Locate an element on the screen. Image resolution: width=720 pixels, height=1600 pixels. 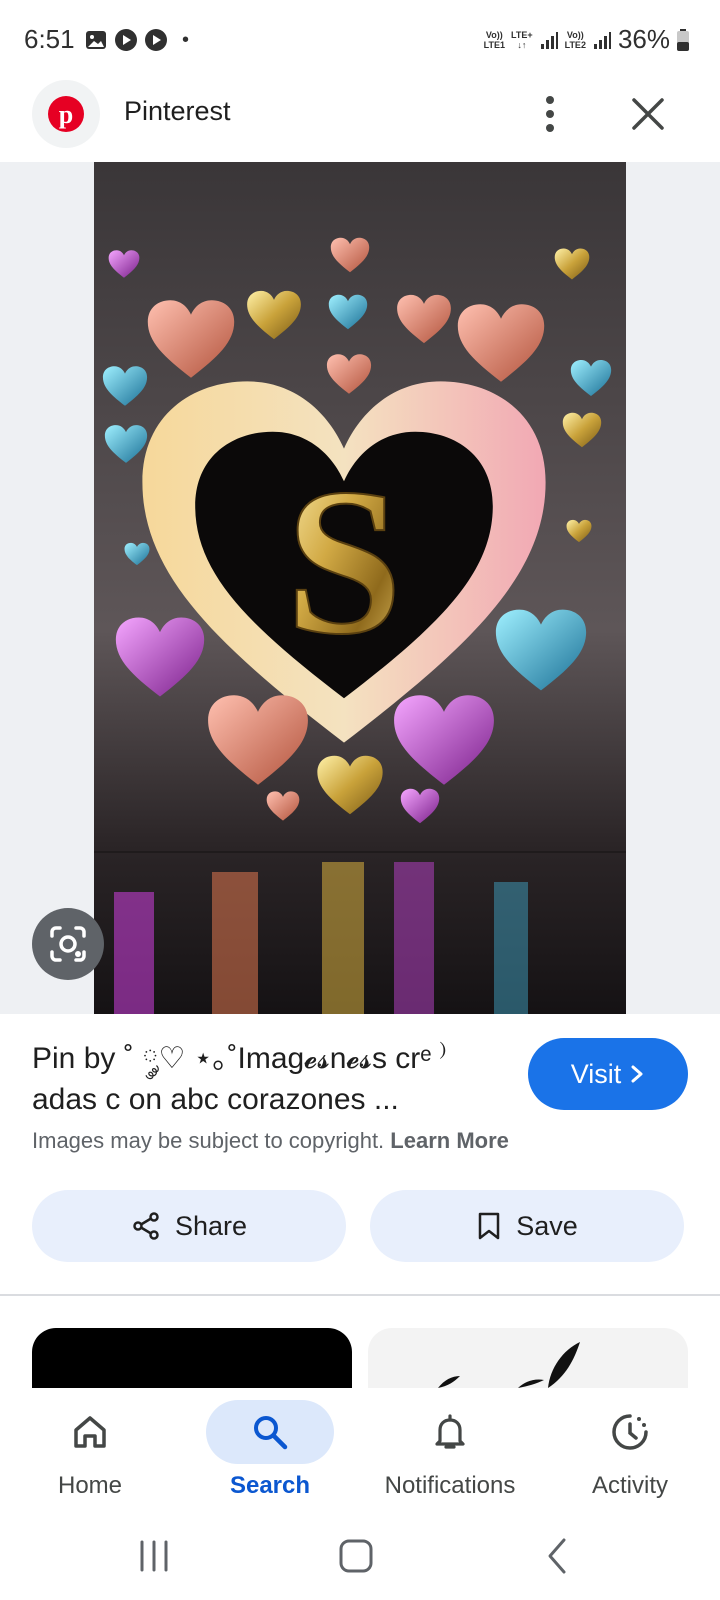
notification-icons: • is located at coordinates (136, 40).